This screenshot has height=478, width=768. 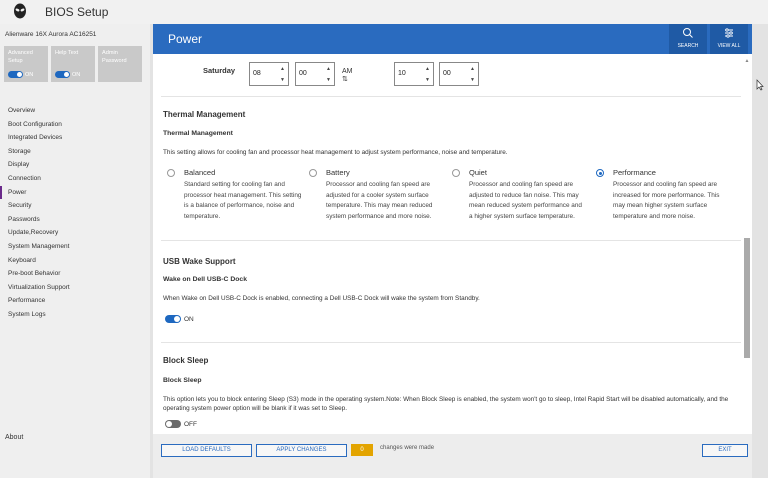 I want to click on sidebar-item-boot-configuration: Boot Configuration, so click(x=75, y=125).